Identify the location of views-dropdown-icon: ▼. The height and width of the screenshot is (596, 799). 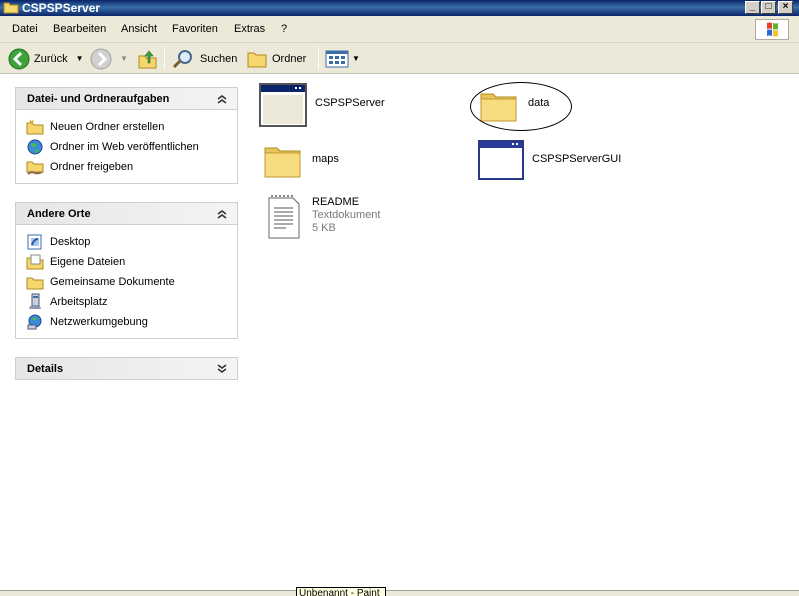
(356, 58).